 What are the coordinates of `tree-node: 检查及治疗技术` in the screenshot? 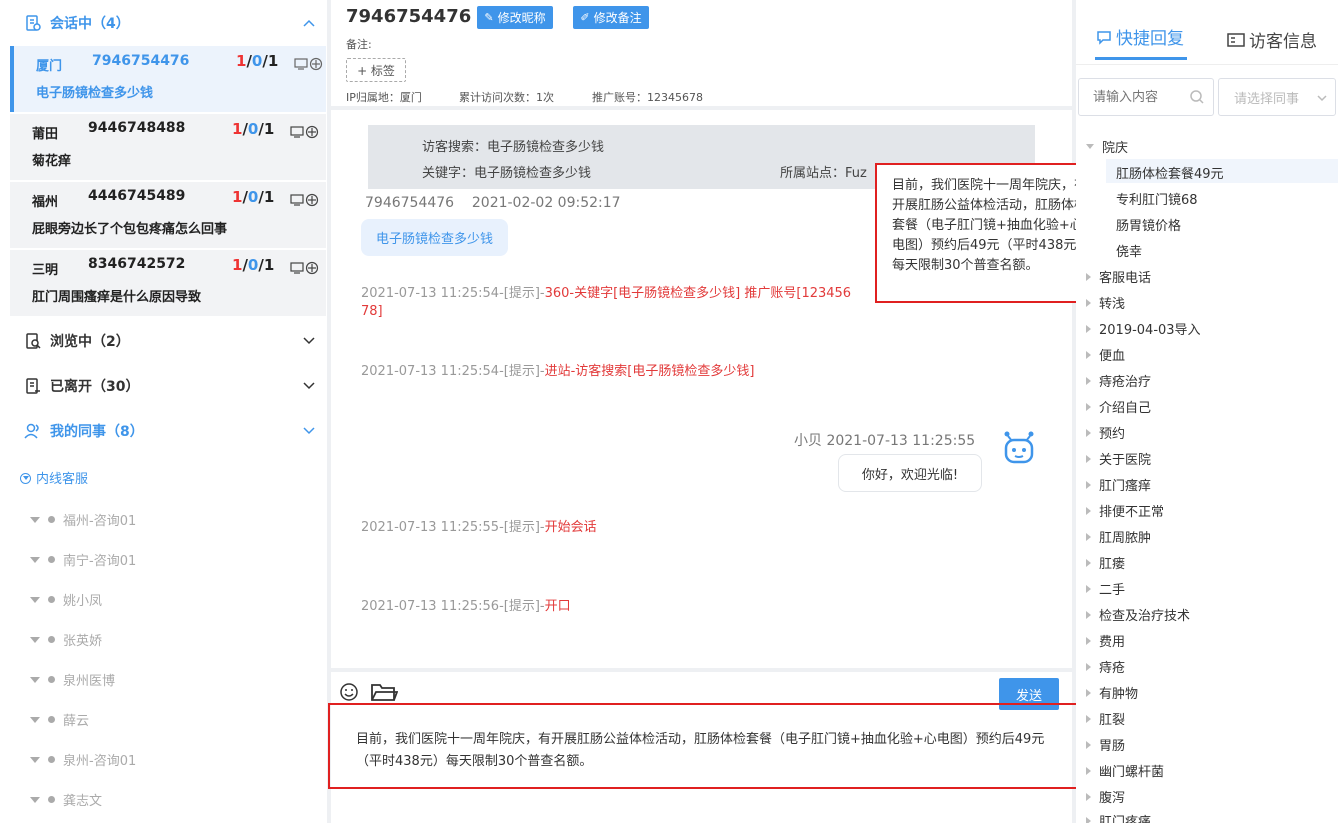 It's located at (1138, 614).